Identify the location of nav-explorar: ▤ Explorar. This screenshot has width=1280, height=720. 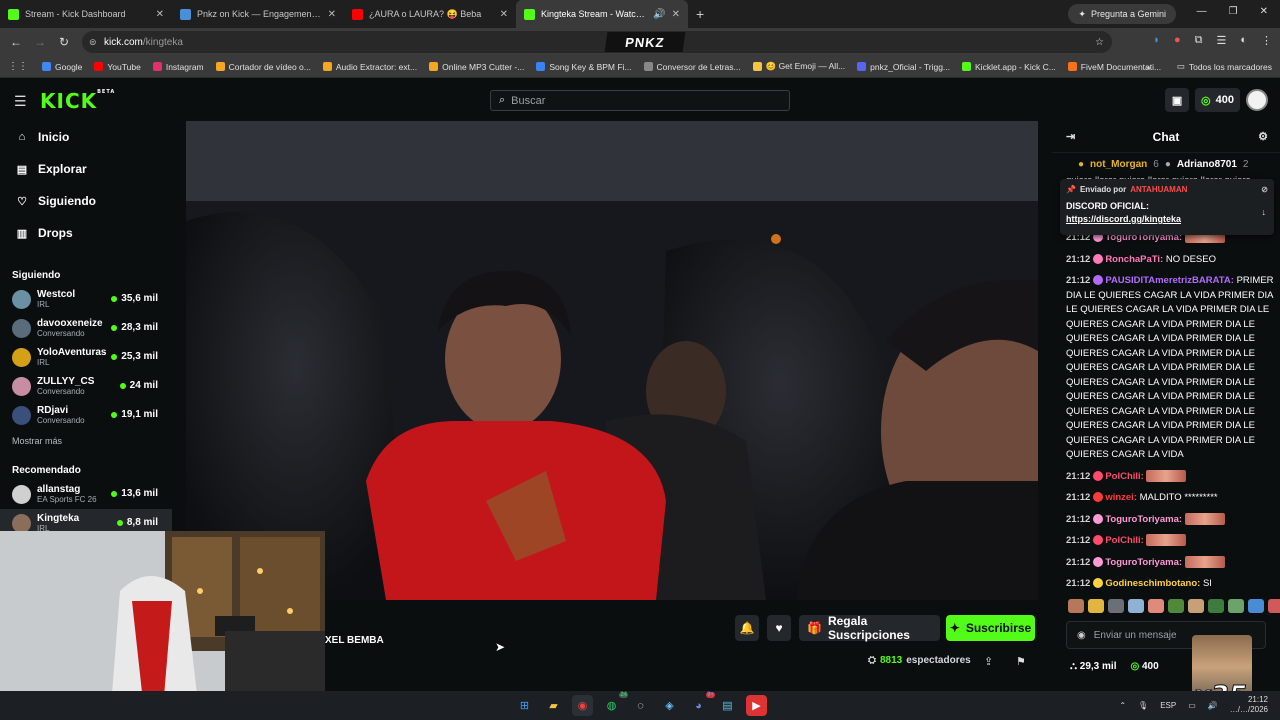
(86, 169).